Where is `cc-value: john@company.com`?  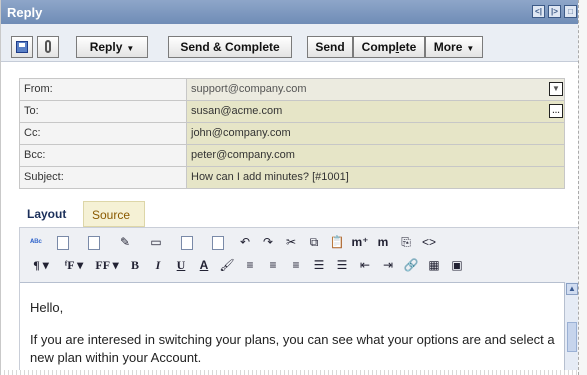
cc-value: john@company.com is located at coordinates (241, 133).